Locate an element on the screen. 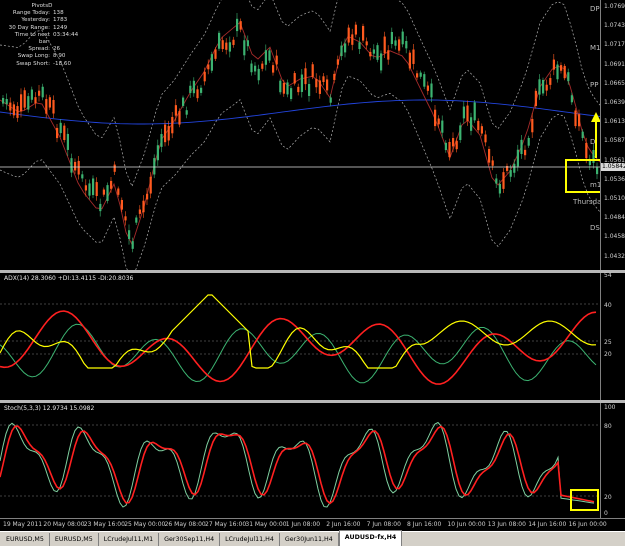 This screenshot has height=546, width=625. price-tick: 1.04580 is located at coordinates (614, 237).